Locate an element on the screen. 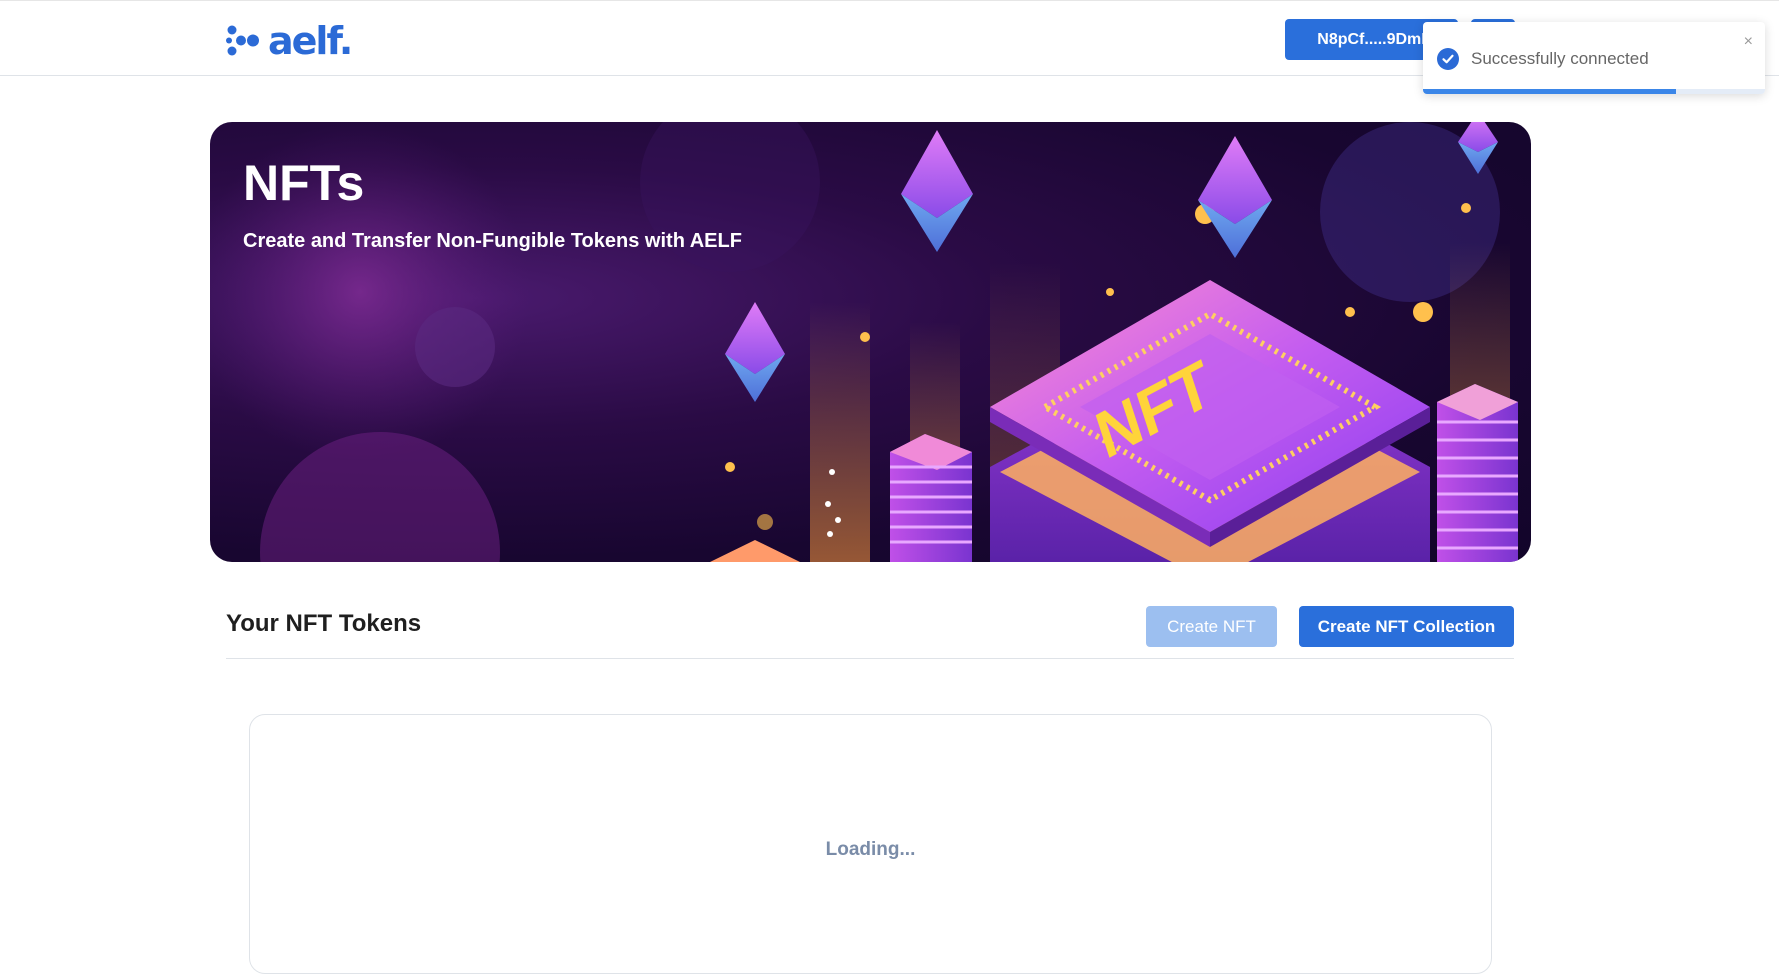  gem-right is located at coordinates (1235, 197).